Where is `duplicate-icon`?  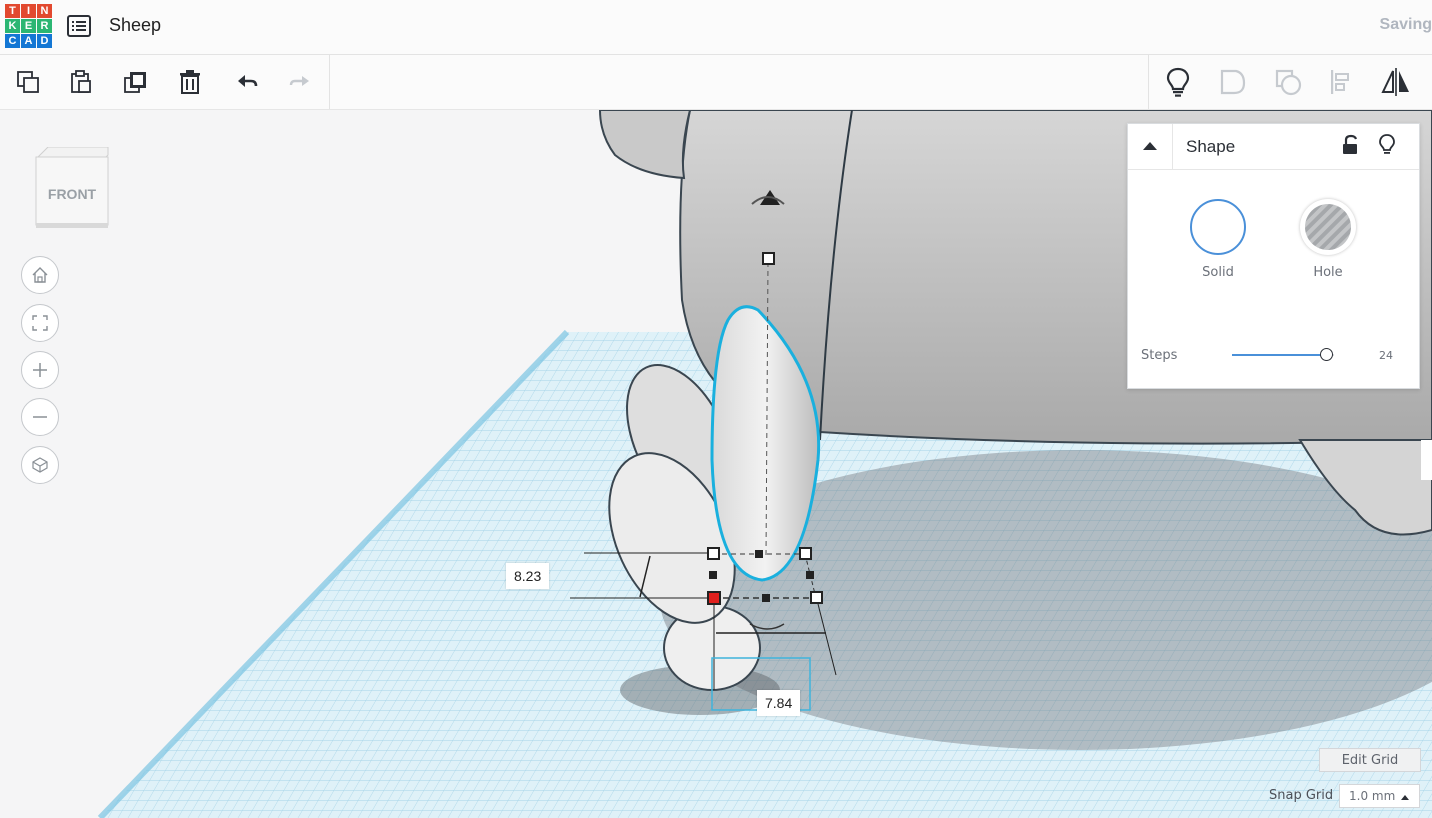
duplicate-icon is located at coordinates (135, 82).